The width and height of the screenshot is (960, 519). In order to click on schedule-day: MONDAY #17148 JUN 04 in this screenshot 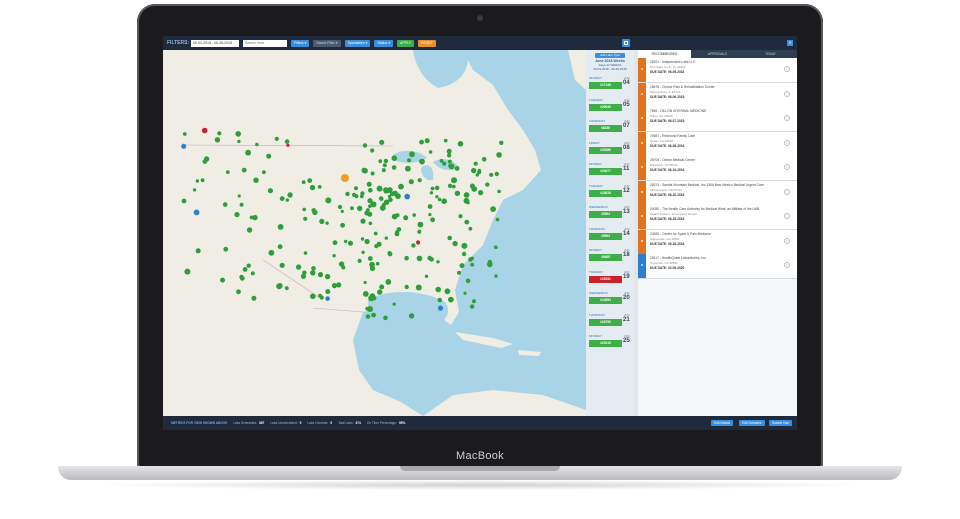, I will do `click(610, 85)`.